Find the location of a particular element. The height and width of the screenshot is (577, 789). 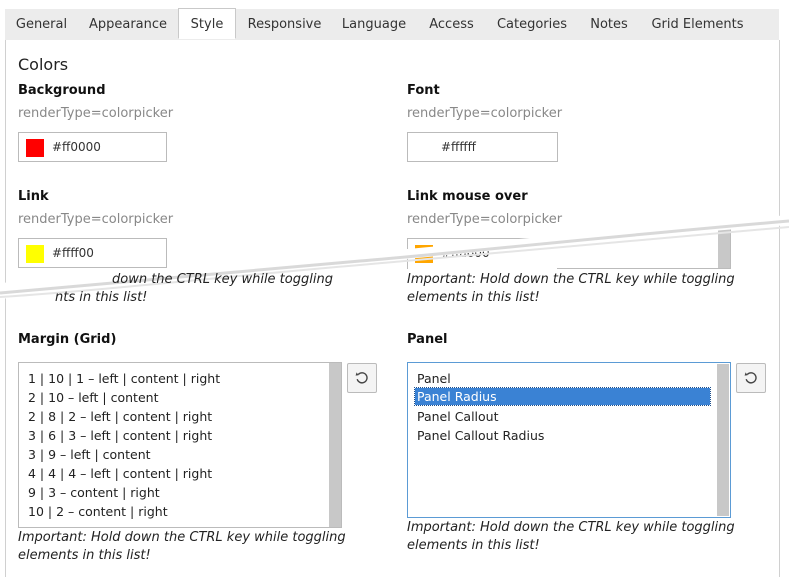

panel-label: Panel is located at coordinates (427, 339).